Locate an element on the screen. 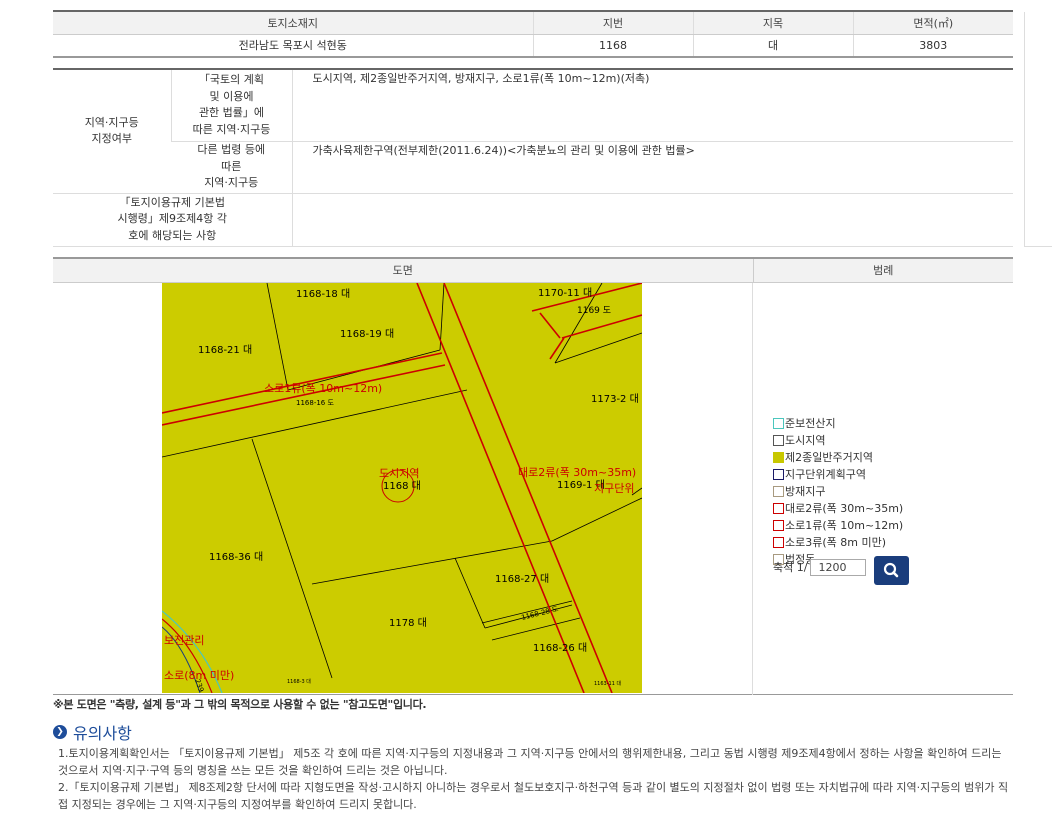 The image size is (1052, 814). legend-item-district-plan: 지구단위계획구역 is located at coordinates (838, 474).